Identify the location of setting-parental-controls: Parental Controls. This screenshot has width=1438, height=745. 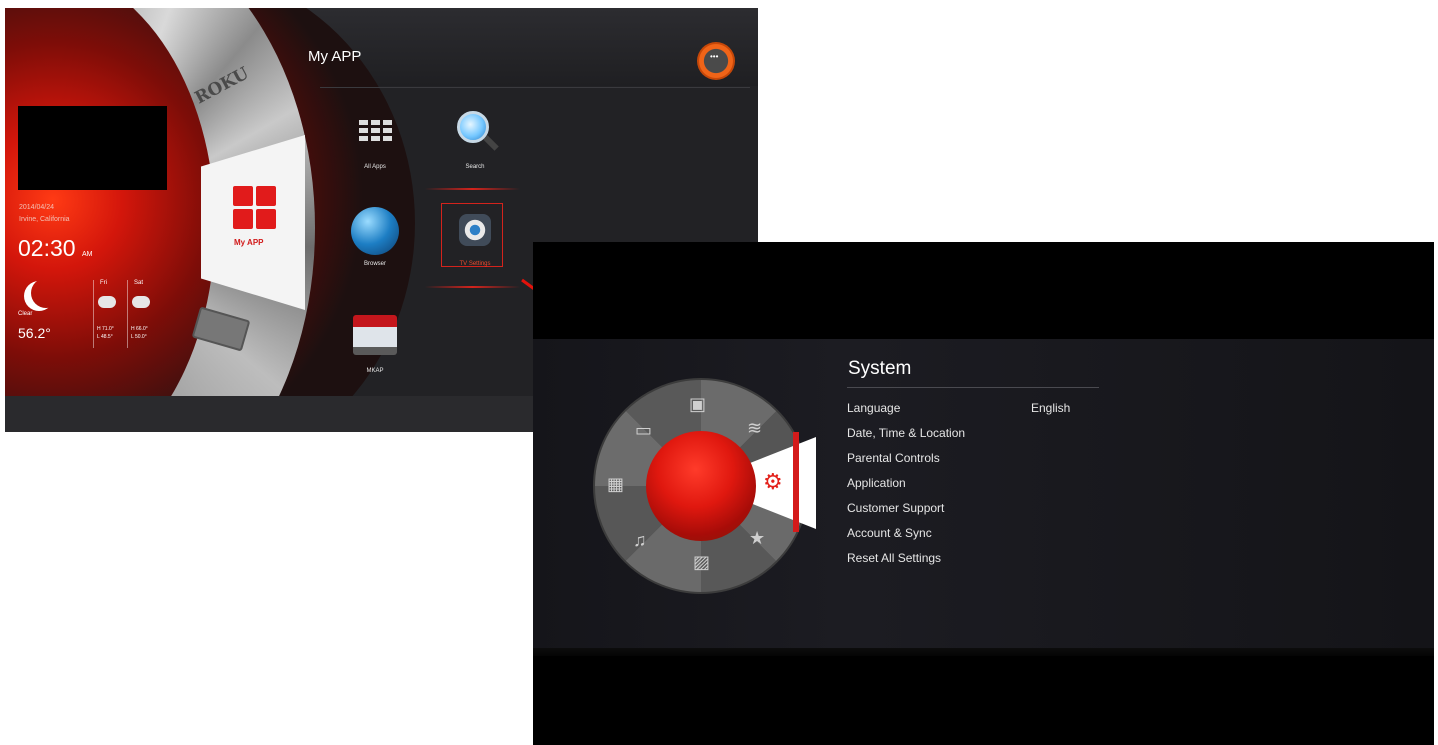
(906, 463).